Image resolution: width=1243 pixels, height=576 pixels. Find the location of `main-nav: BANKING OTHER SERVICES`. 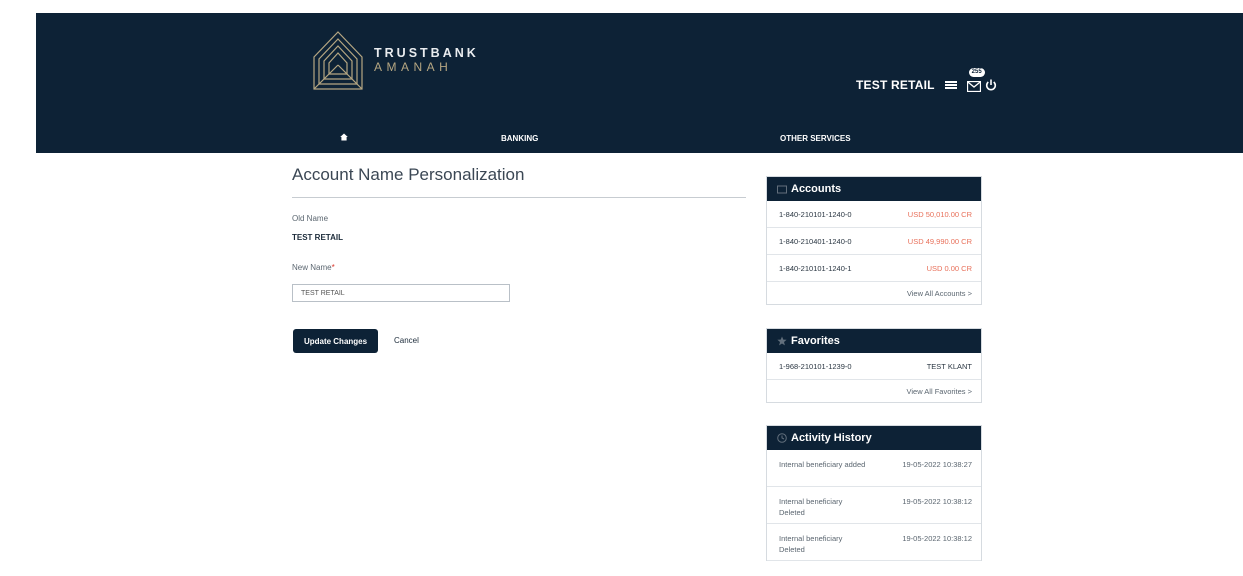

main-nav: BANKING OTHER SERVICES is located at coordinates (639, 141).